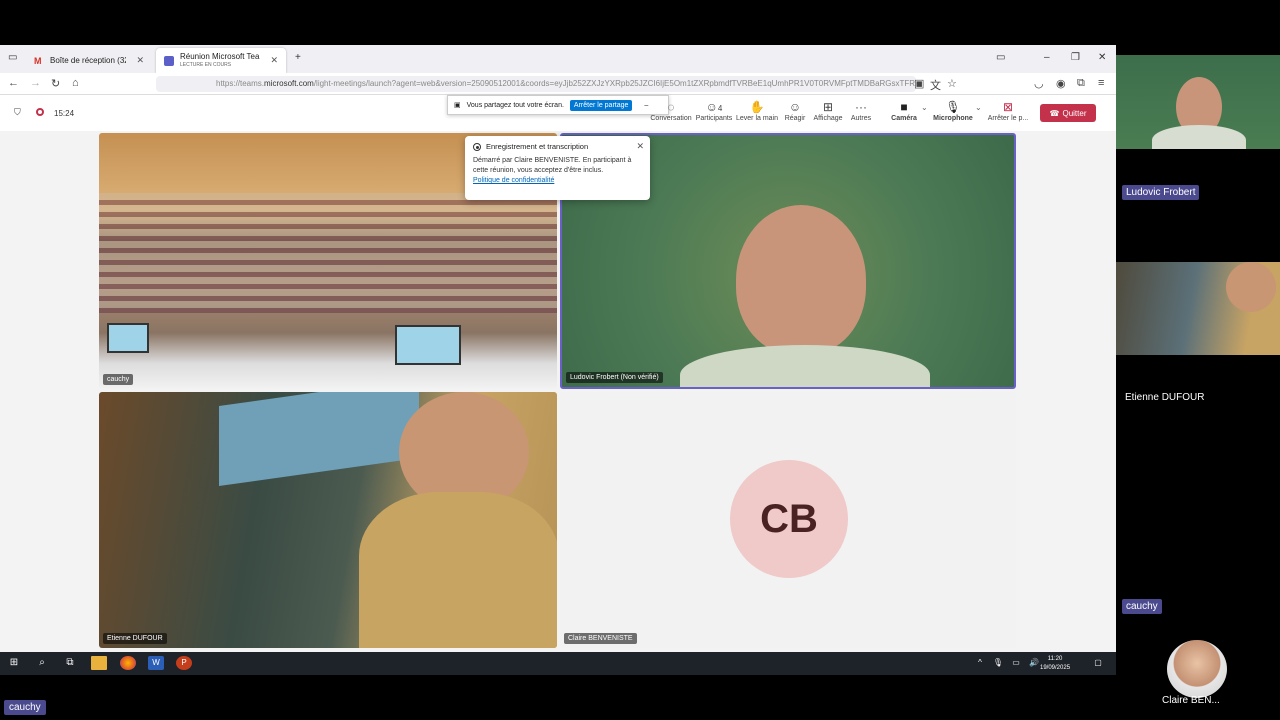 This screenshot has height=720, width=1280. What do you see at coordinates (70, 663) in the screenshot?
I see `task-view-icon: ⧉` at bounding box center [70, 663].